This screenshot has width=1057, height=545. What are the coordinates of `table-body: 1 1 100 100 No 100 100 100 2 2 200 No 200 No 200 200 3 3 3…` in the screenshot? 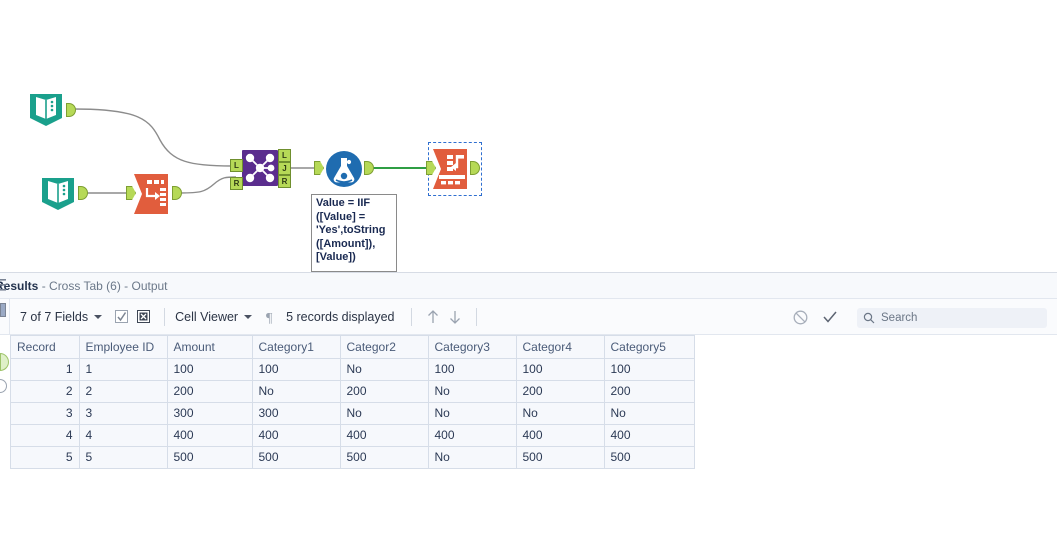 It's located at (353, 413).